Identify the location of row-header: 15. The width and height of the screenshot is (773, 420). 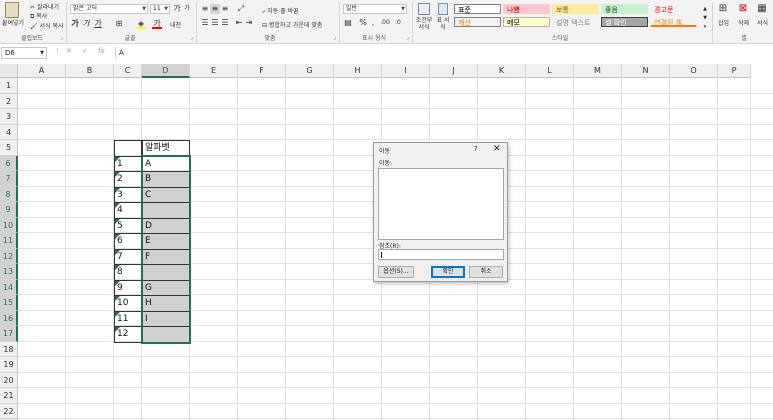
(9, 303).